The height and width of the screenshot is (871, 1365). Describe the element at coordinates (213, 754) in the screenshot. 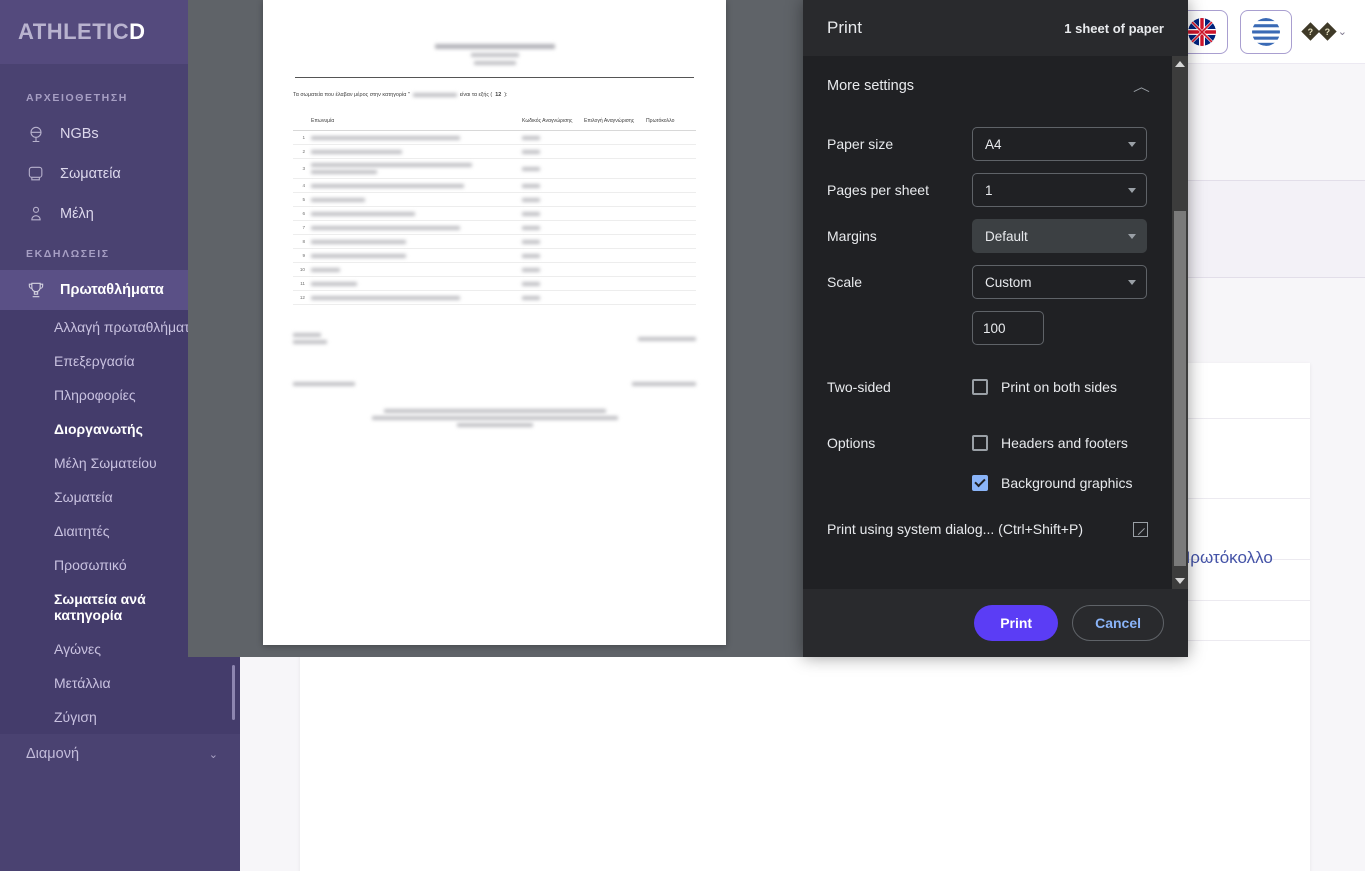

I see `chevron-down-icon: ⌄` at that location.